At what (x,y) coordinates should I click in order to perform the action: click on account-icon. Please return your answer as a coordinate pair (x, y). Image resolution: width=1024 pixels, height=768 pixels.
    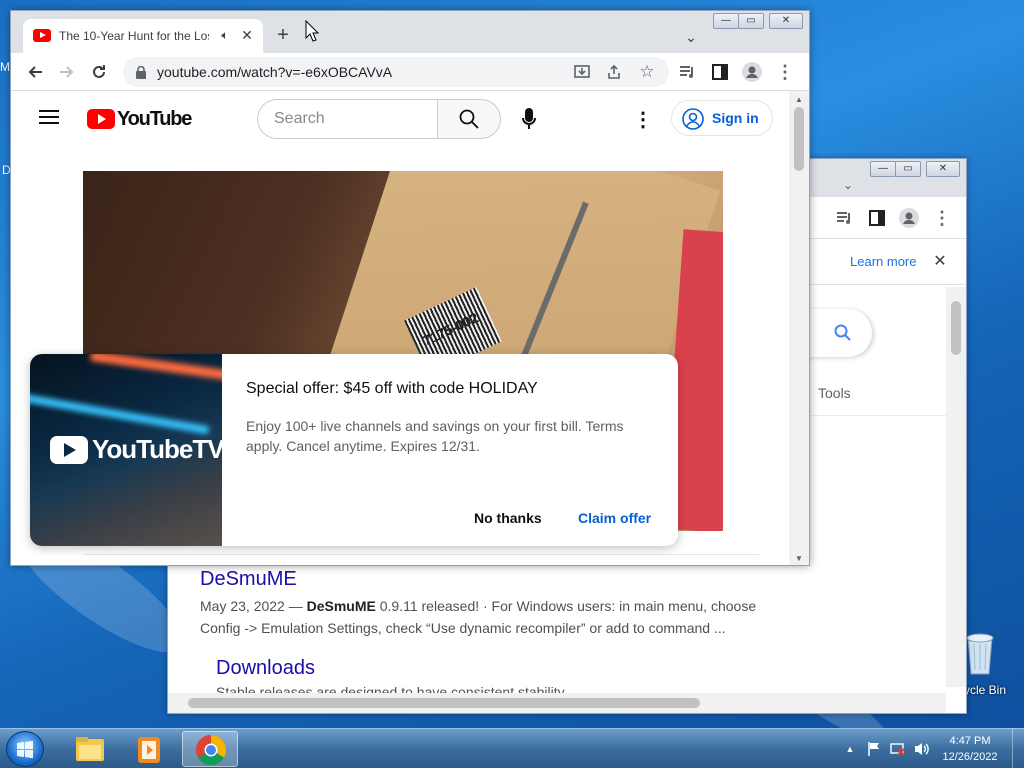
    Looking at the image, I should click on (693, 119).